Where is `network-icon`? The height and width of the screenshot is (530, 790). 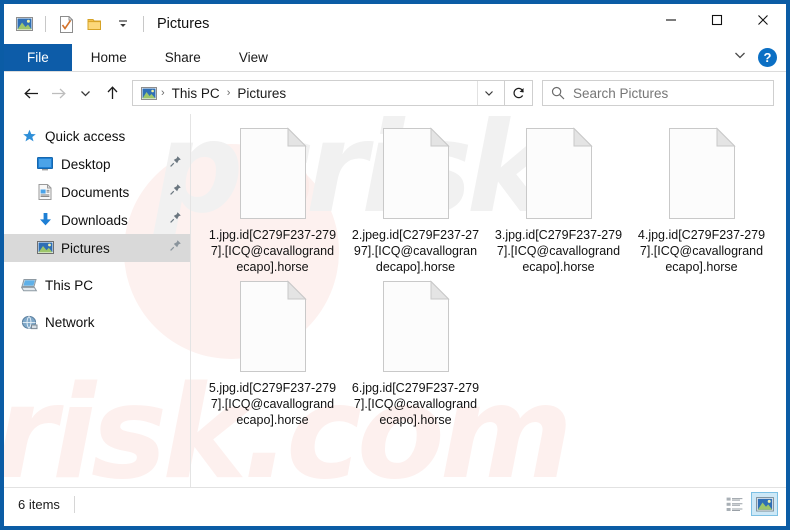 network-icon is located at coordinates (29, 322).